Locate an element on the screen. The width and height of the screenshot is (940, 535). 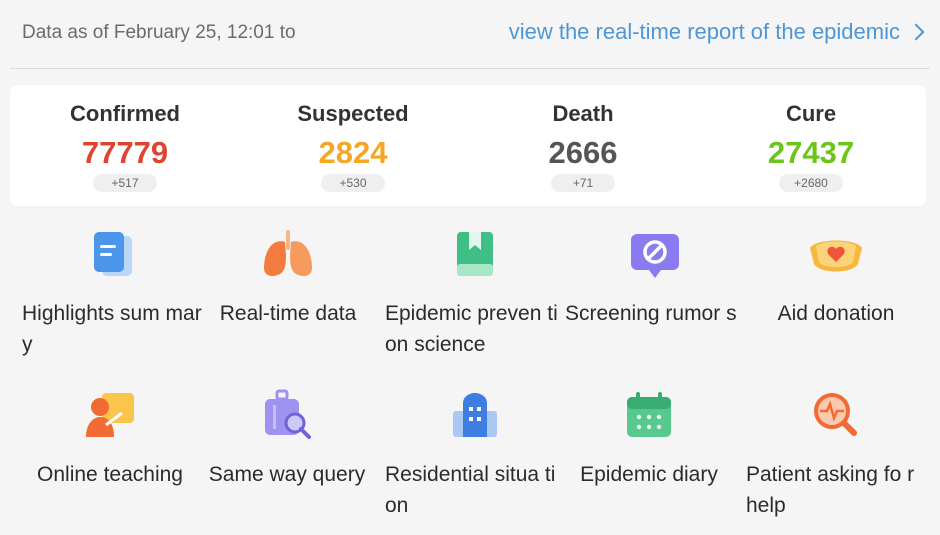
stat-delta-badge: +530 is located at coordinates (353, 183).